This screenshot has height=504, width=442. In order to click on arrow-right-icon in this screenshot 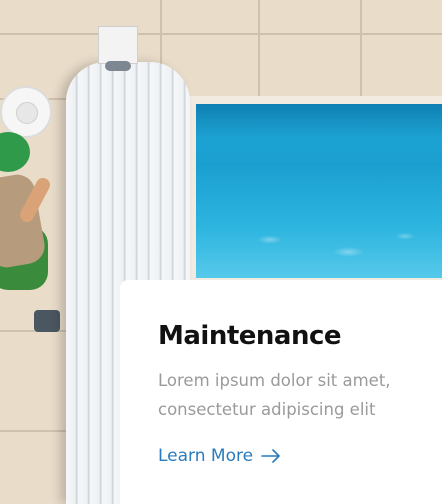, I will do `click(270, 456)`.